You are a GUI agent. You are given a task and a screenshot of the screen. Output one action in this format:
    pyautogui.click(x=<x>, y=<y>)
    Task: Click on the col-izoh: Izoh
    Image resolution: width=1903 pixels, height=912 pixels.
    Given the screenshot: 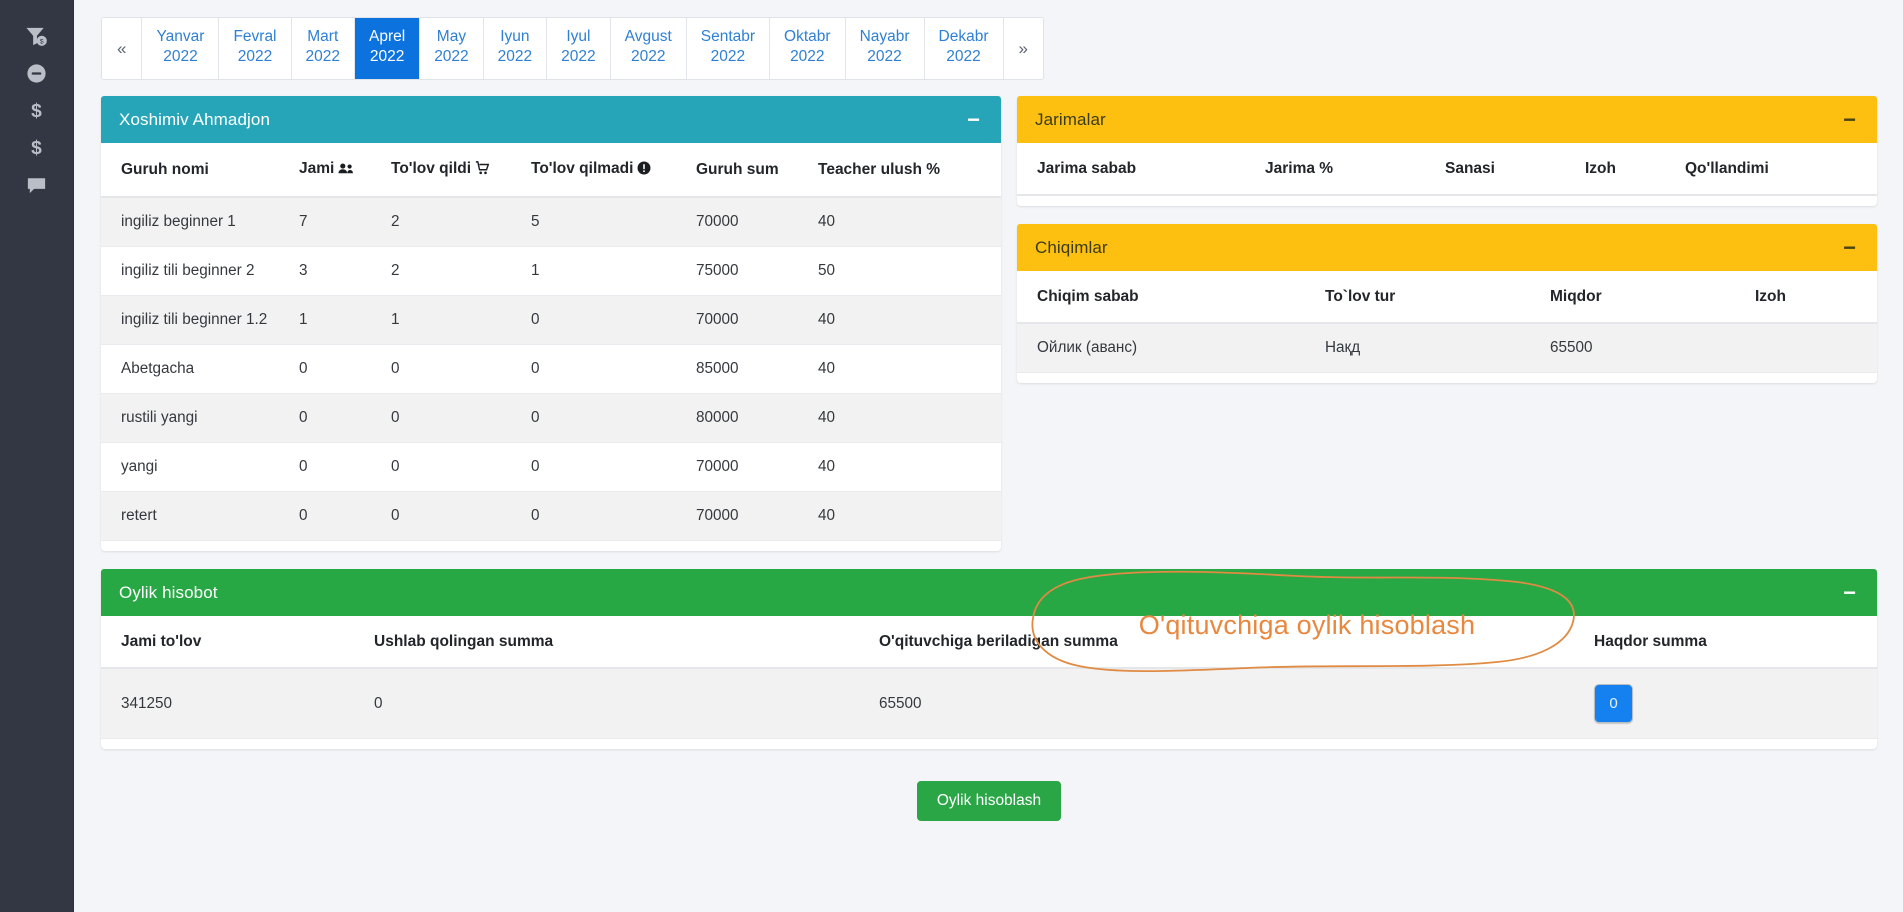 What is the action you would take?
    pyautogui.click(x=1812, y=297)
    